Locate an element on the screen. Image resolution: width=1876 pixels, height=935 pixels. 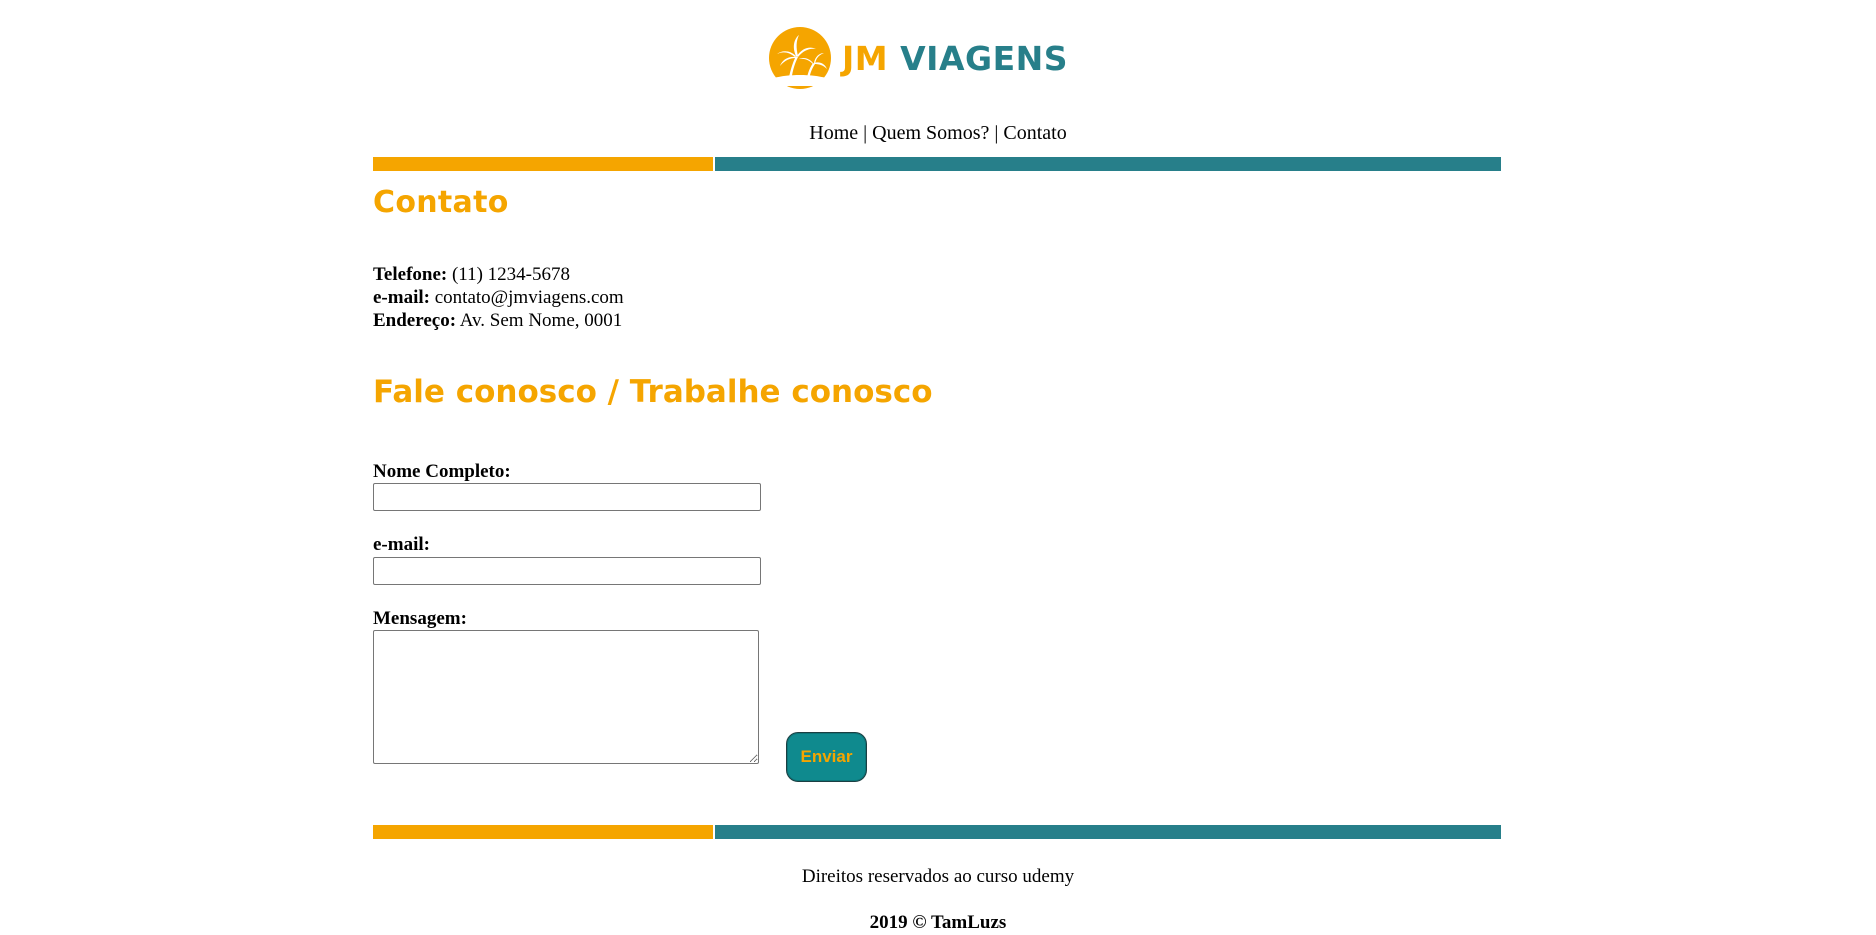
footer-divider is located at coordinates (937, 832).